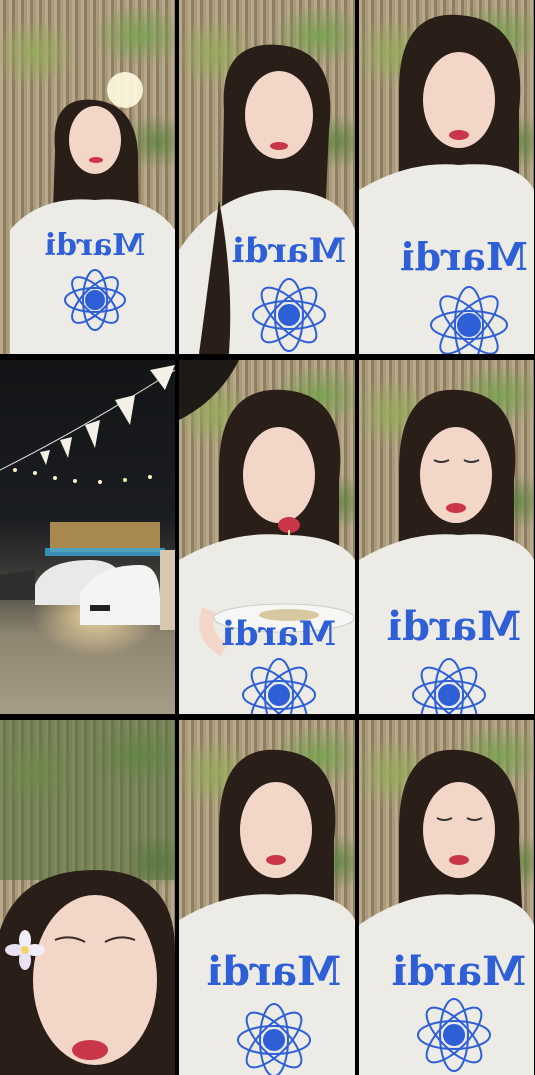 Image resolution: width=535 pixels, height=1075 pixels. I want to click on photo-frame-5: Mardi, so click(267, 537).